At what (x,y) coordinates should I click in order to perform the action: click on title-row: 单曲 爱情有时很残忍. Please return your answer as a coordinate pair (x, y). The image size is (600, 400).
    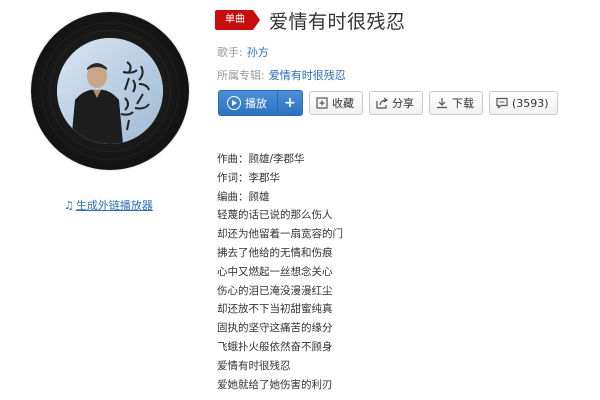
    Looking at the image, I should click on (310, 20).